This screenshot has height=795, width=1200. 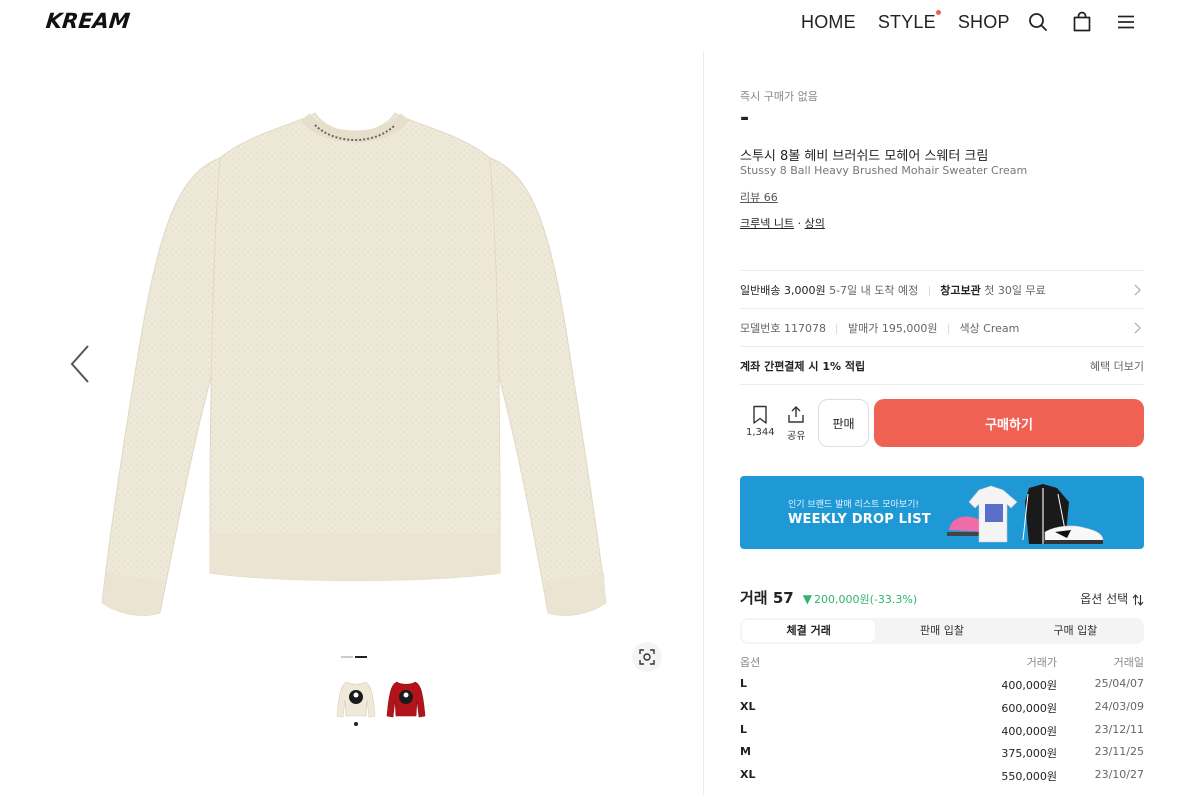 I want to click on header: KREAM HOME STYLE SHOP, so click(x=600, y=24).